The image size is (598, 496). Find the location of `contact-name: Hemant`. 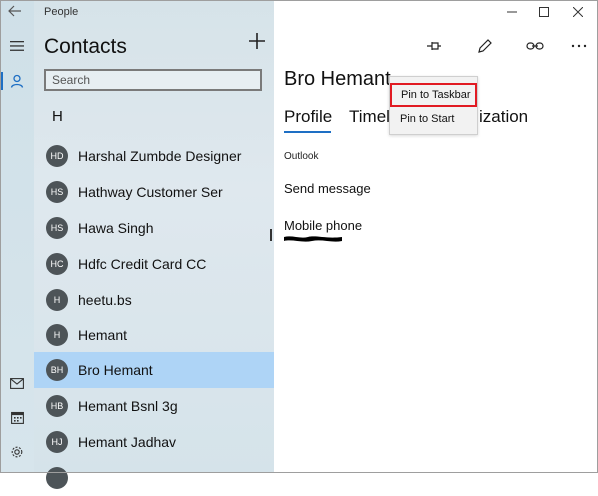

contact-name: Hemant is located at coordinates (103, 335).